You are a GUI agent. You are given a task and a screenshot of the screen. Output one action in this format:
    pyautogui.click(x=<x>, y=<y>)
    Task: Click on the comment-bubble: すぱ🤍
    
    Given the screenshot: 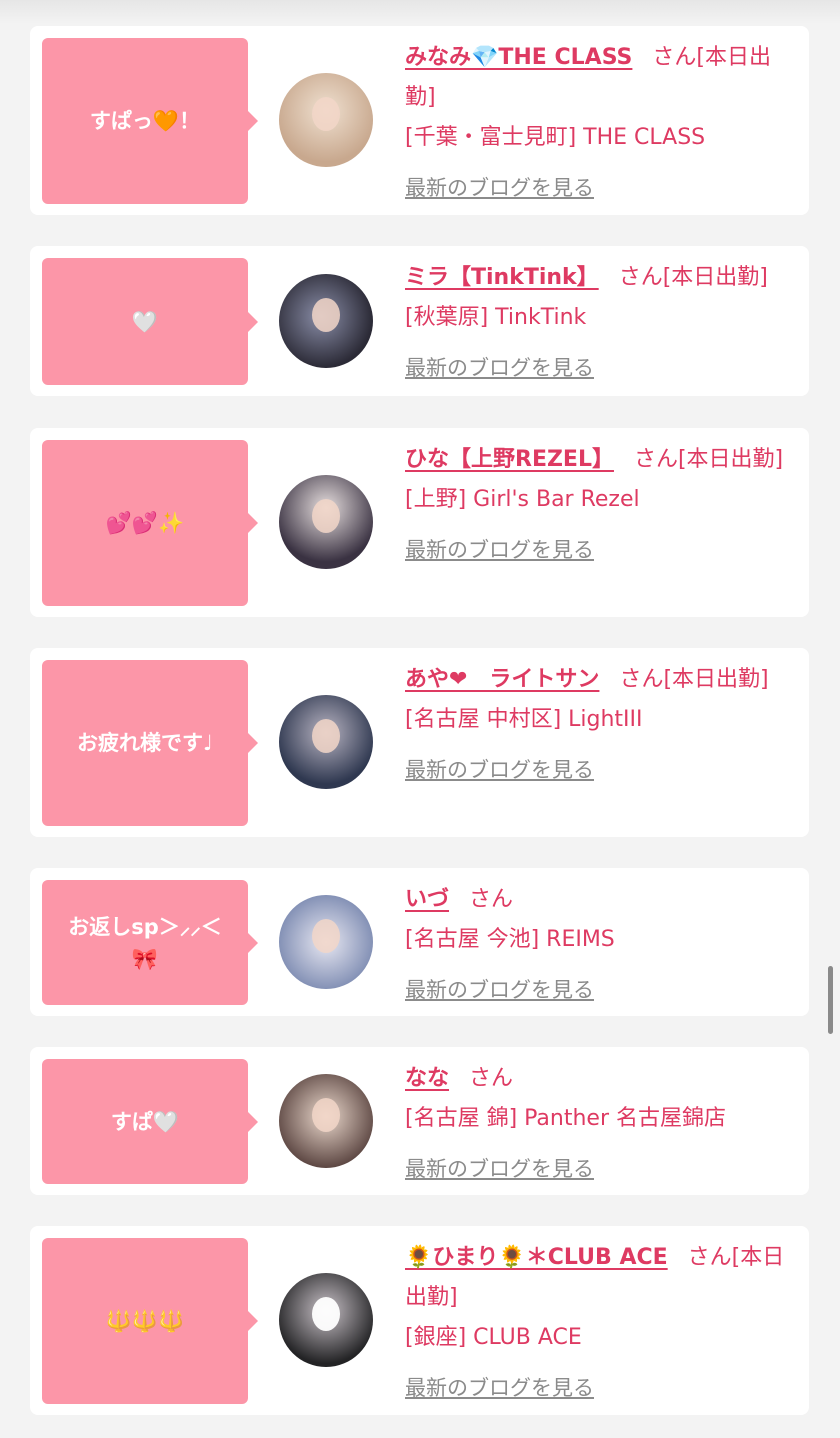 What is the action you would take?
    pyautogui.click(x=150, y=1121)
    